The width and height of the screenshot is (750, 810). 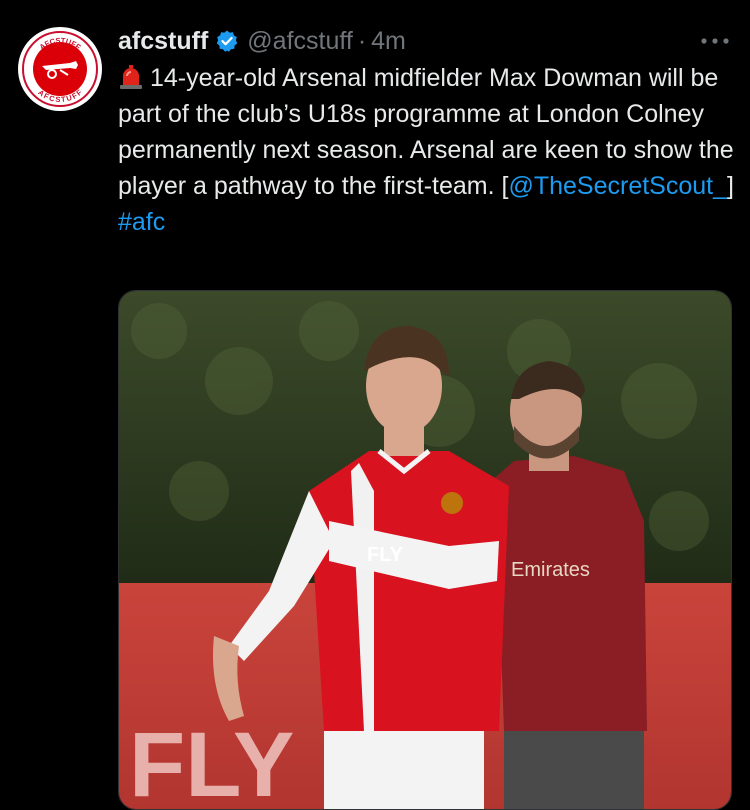 What do you see at coordinates (426, 41) in the screenshot?
I see `tweet-header: afcstuff @afcstuff · 4m` at bounding box center [426, 41].